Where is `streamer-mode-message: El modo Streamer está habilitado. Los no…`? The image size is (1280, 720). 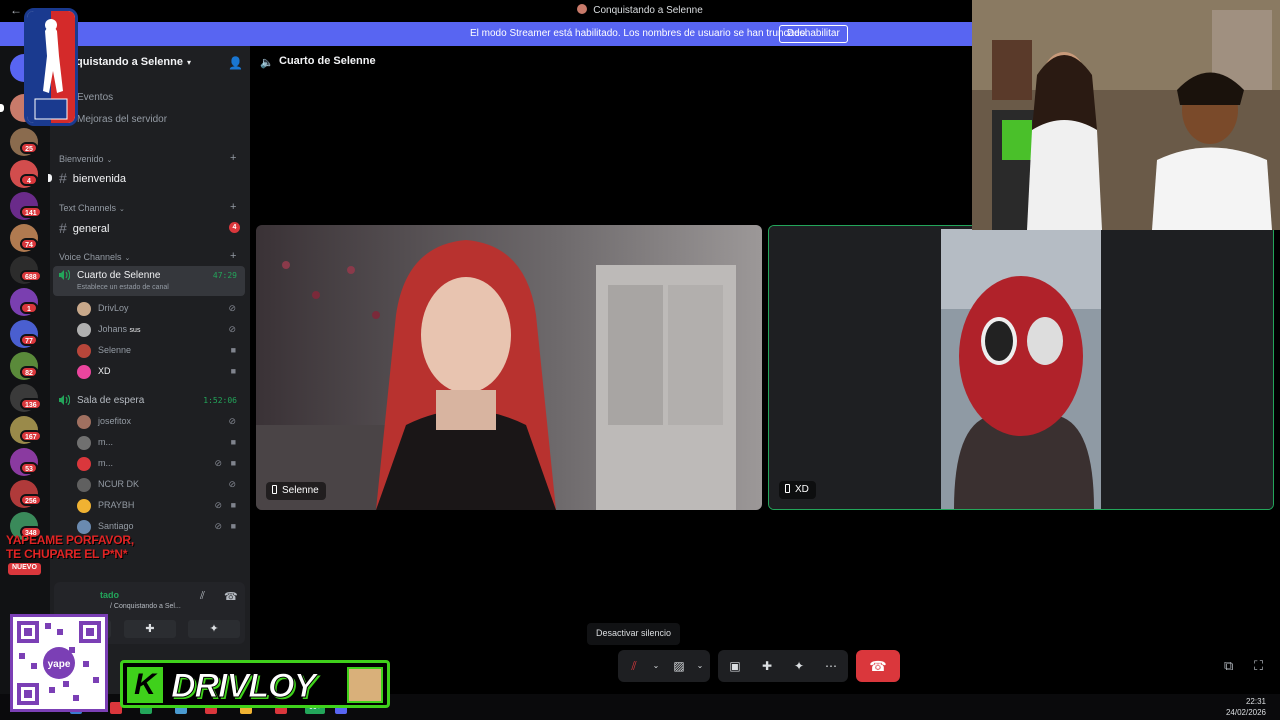
streamer-mode-message: El modo Streamer está habilitado. Los no… is located at coordinates (639, 33).